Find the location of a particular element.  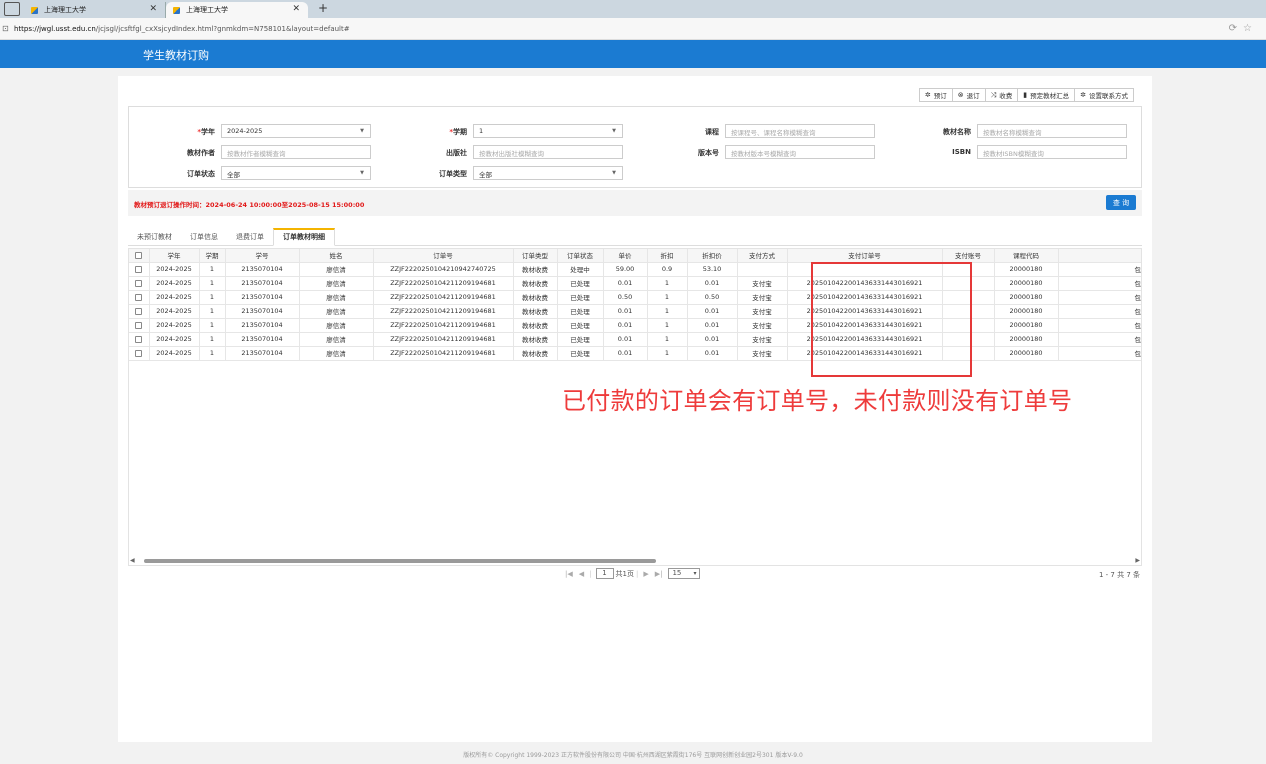

favicon-icon is located at coordinates (34, 10).